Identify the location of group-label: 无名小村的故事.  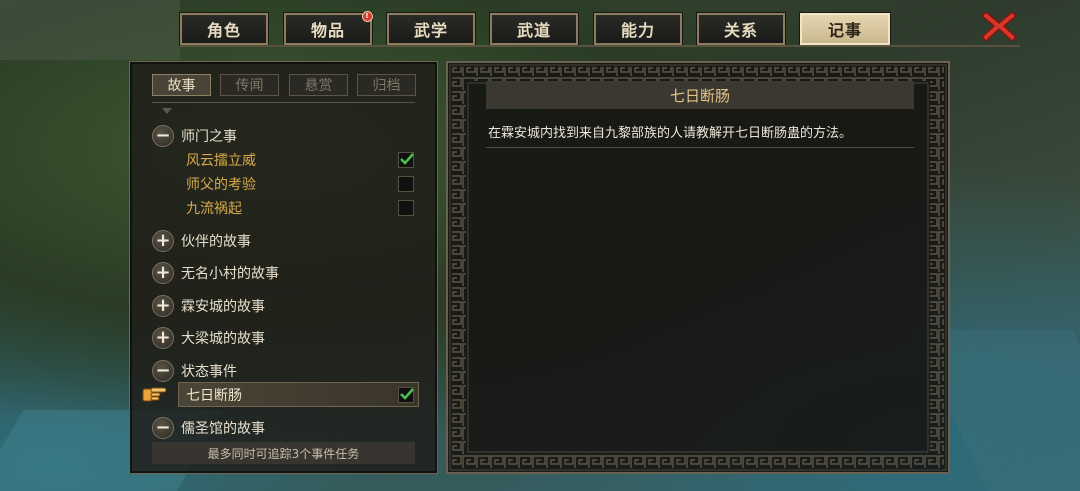
(230, 274).